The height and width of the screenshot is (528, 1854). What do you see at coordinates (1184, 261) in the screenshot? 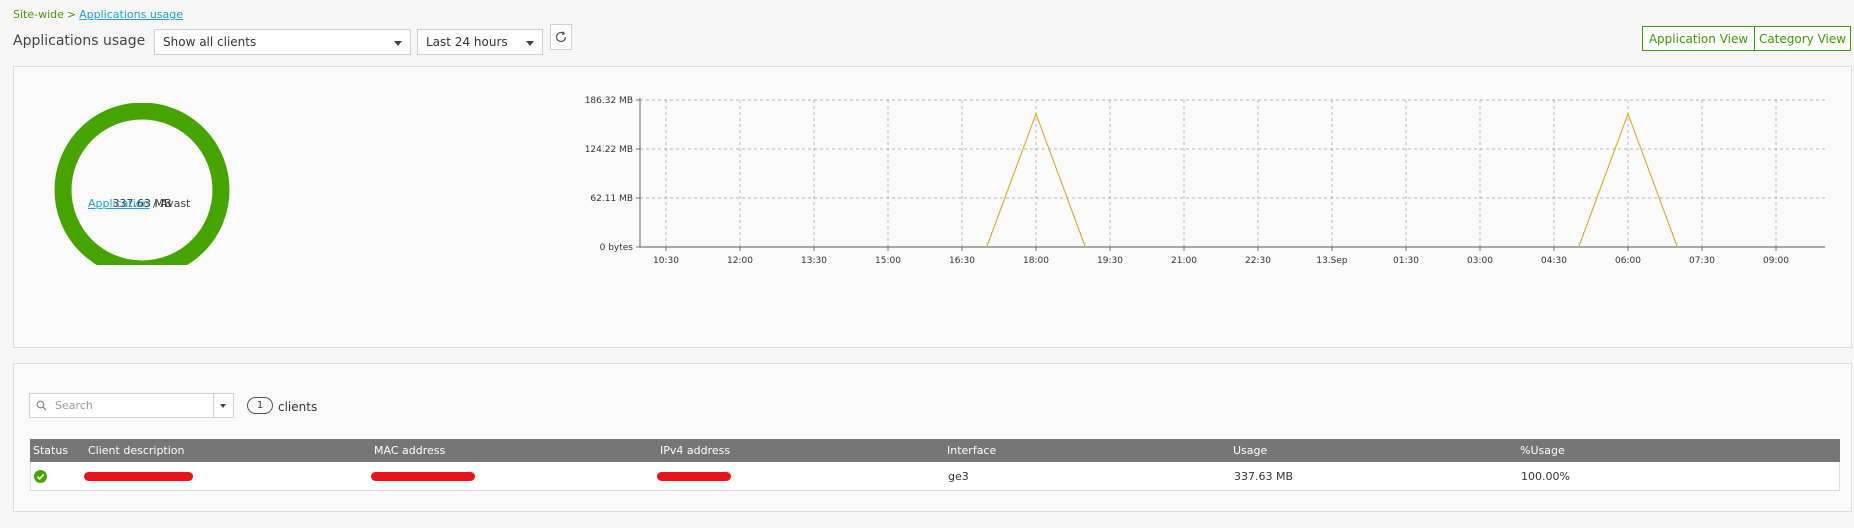
I see `x-tick-label: 21:00` at bounding box center [1184, 261].